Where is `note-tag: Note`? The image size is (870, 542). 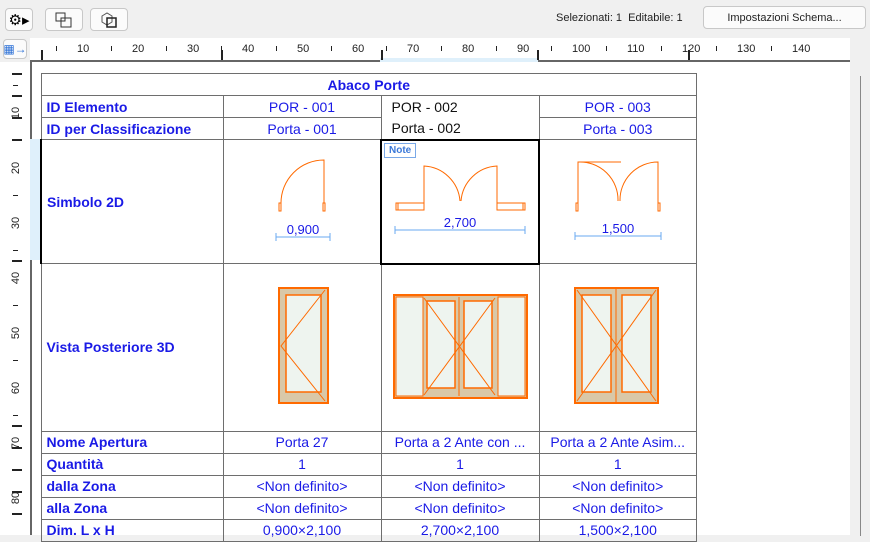 note-tag: Note is located at coordinates (400, 150).